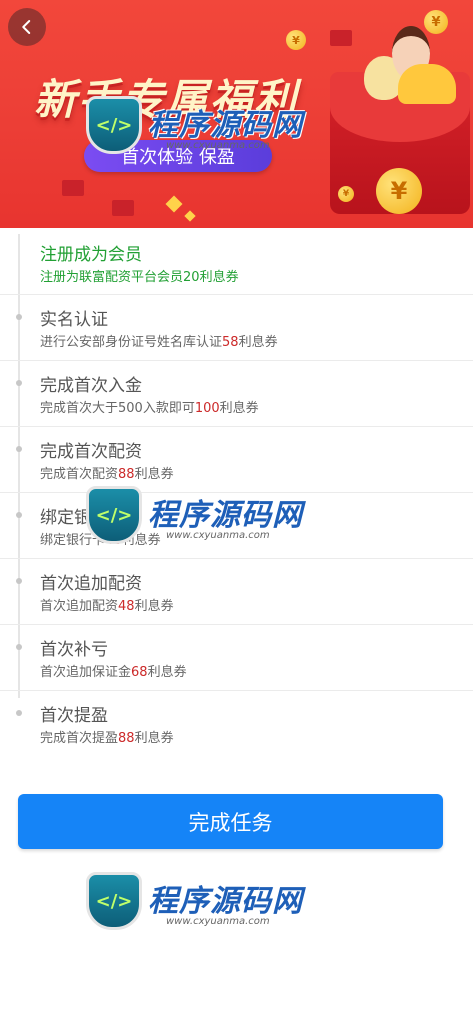  Describe the element at coordinates (100, 540) in the screenshot. I see `task-desc: 绑定银行卡48利息券` at that location.